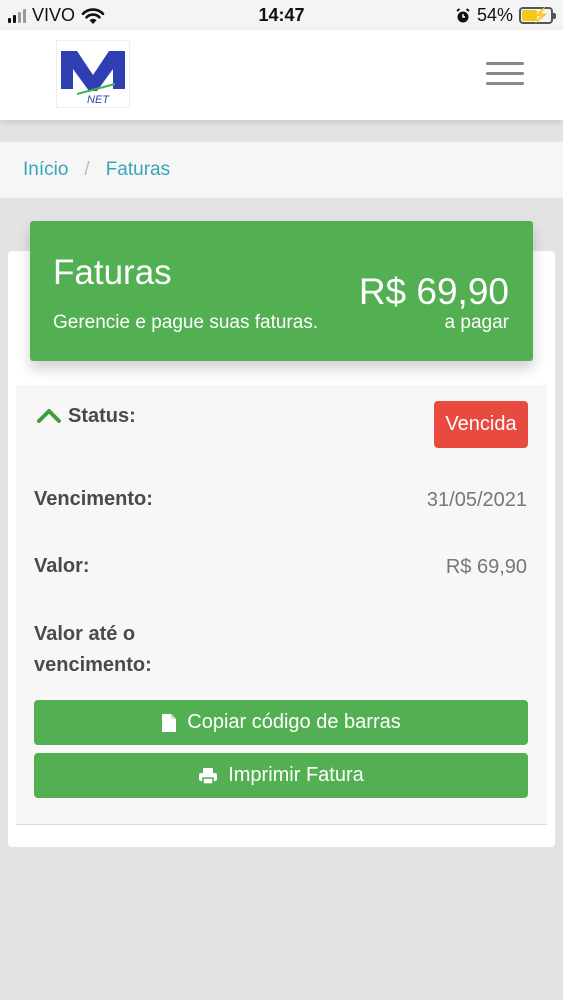 The image size is (563, 1000). Describe the element at coordinates (281, 15) in the screenshot. I see `status-bar: VIVO 14:47 54% ⚡` at that location.